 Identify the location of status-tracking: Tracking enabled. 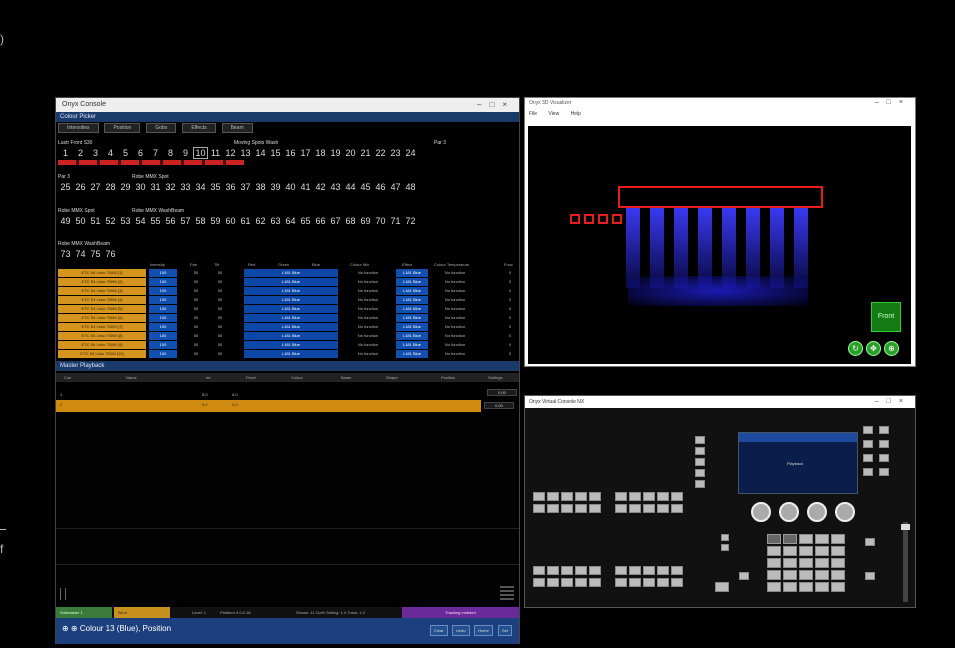
(460, 612).